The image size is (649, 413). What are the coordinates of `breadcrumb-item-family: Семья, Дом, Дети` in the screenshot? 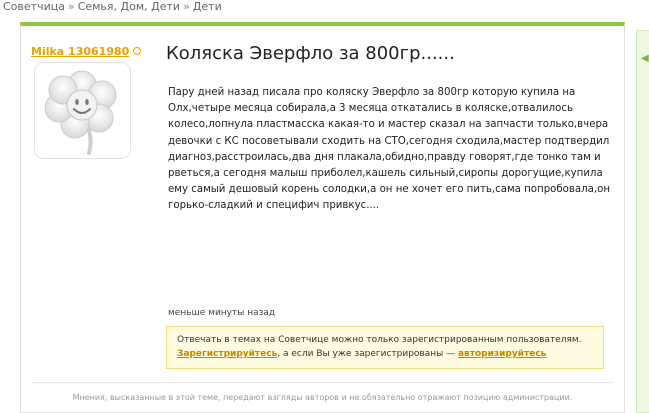 It's located at (129, 6).